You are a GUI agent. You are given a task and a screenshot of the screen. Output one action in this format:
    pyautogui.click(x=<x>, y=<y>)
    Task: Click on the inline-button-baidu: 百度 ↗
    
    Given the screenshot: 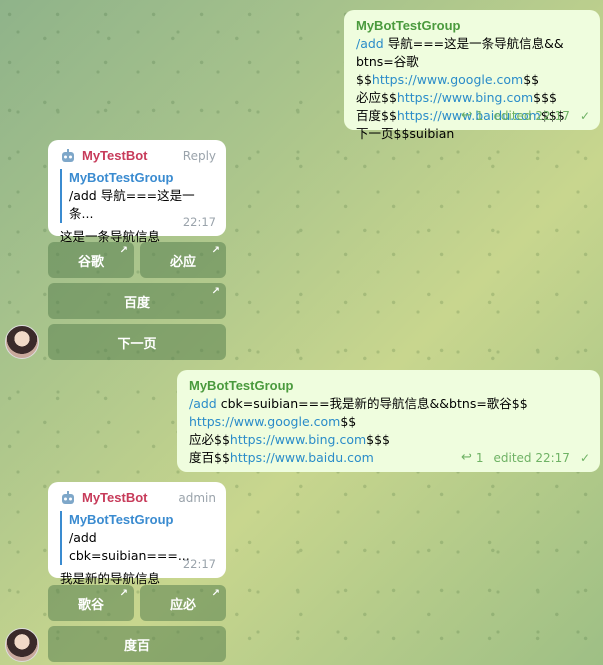 What is the action you would take?
    pyautogui.click(x=137, y=301)
    